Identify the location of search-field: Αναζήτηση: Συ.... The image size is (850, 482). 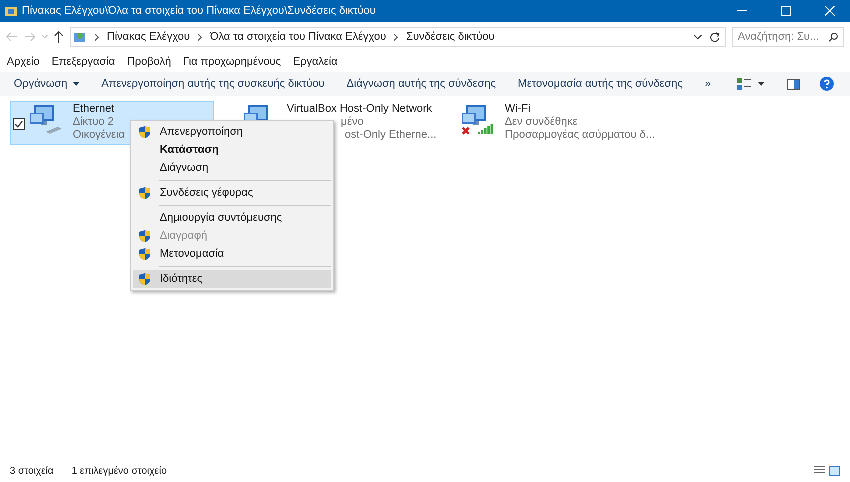
(788, 37).